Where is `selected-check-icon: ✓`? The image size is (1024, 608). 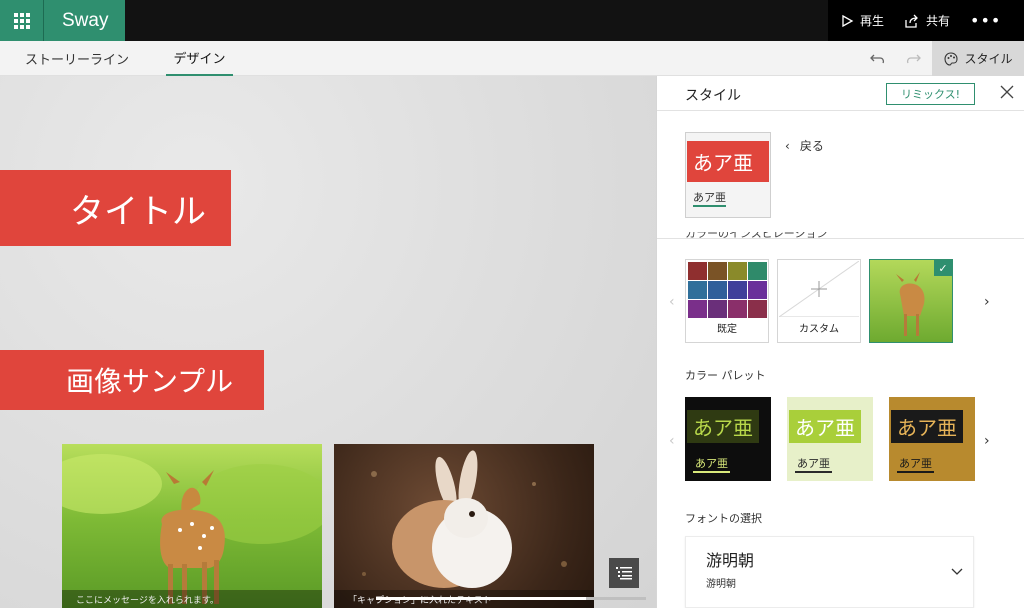 selected-check-icon: ✓ is located at coordinates (943, 268).